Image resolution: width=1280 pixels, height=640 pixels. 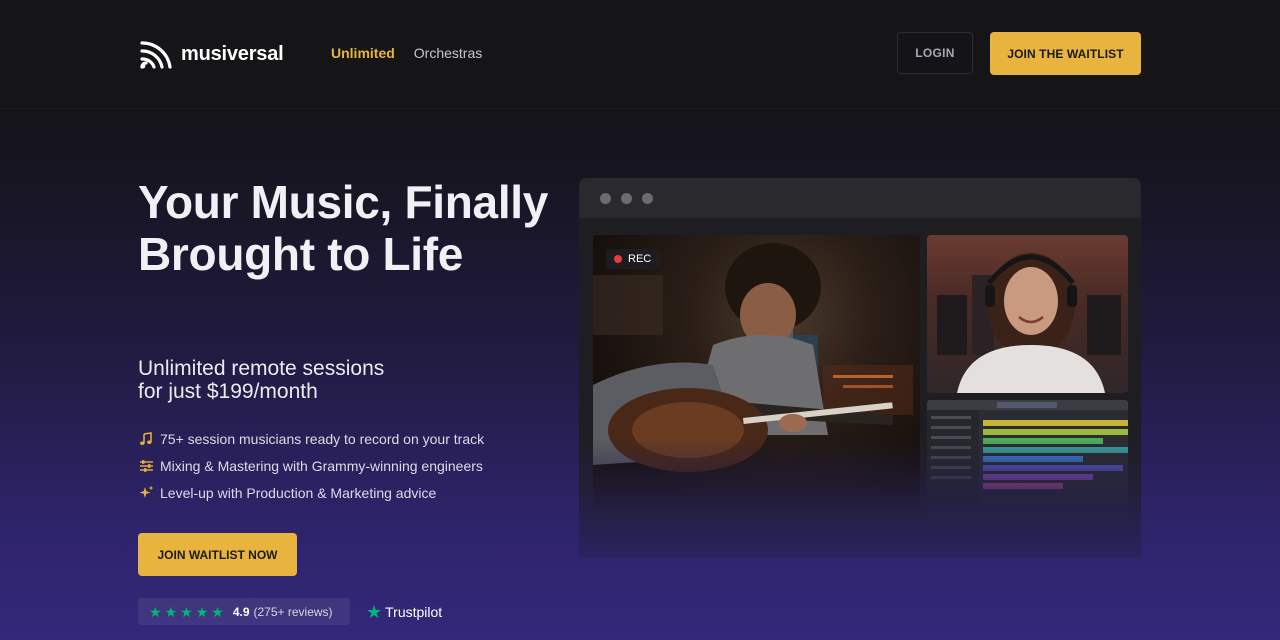 I want to click on engineer-video, so click(x=1027, y=314).